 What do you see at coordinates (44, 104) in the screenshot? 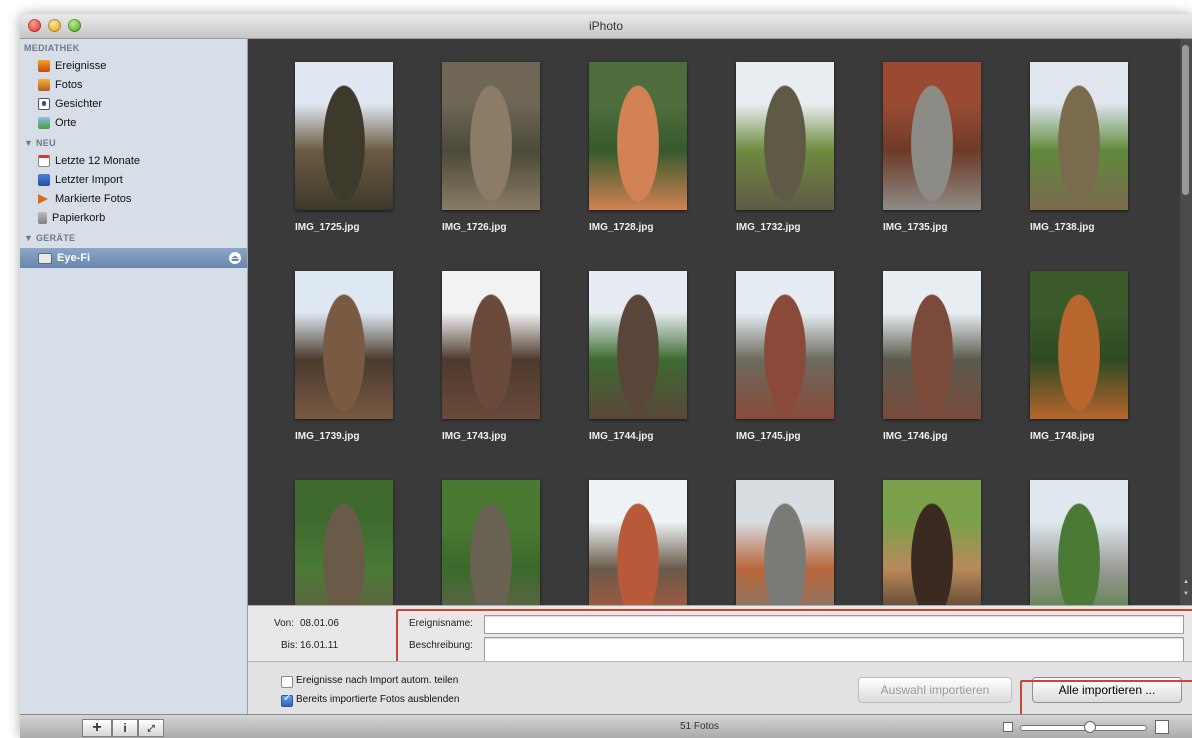
I see `faces-icon` at bounding box center [44, 104].